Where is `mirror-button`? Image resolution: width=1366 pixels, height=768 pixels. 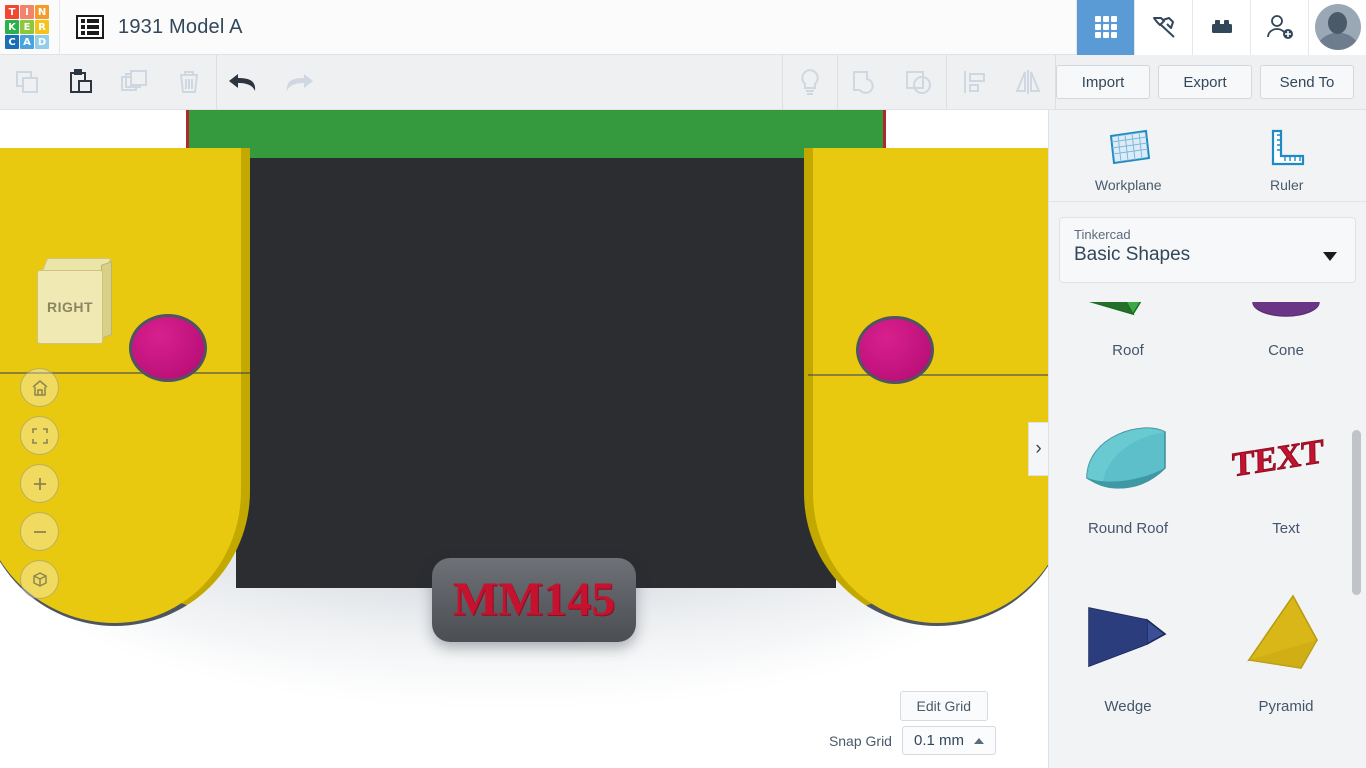 mirror-button is located at coordinates (1028, 82).